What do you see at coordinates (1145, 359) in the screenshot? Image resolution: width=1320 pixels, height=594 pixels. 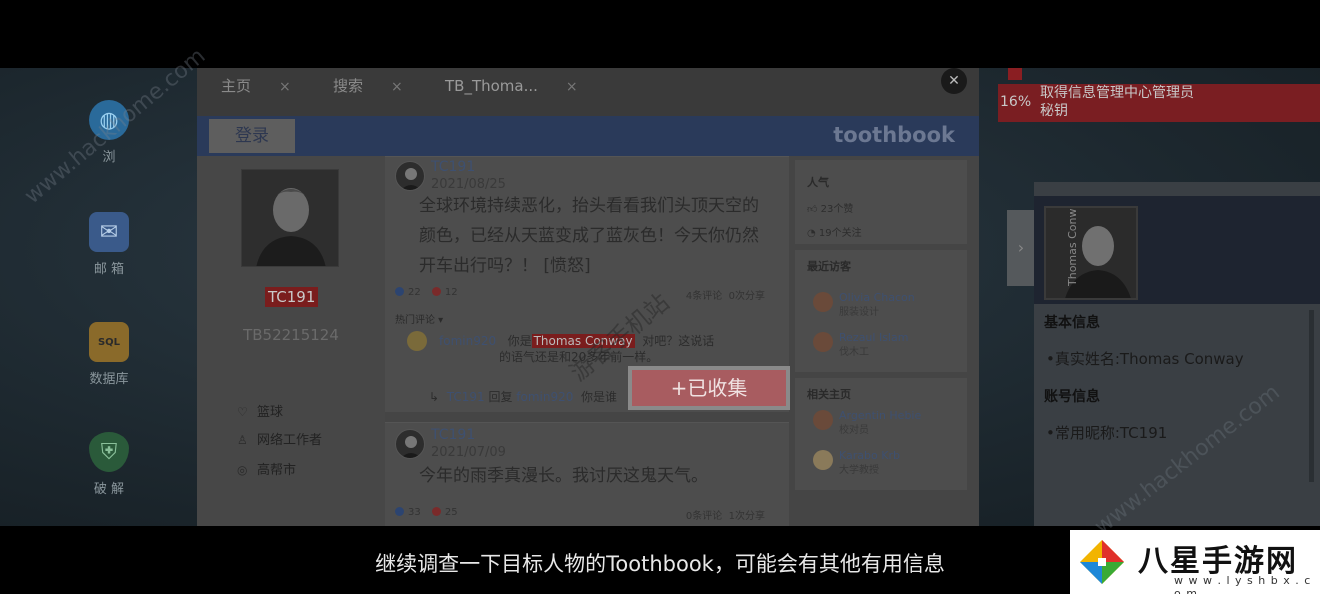 I see `real-name-item: •真实姓名:Thomas Conway` at bounding box center [1145, 359].